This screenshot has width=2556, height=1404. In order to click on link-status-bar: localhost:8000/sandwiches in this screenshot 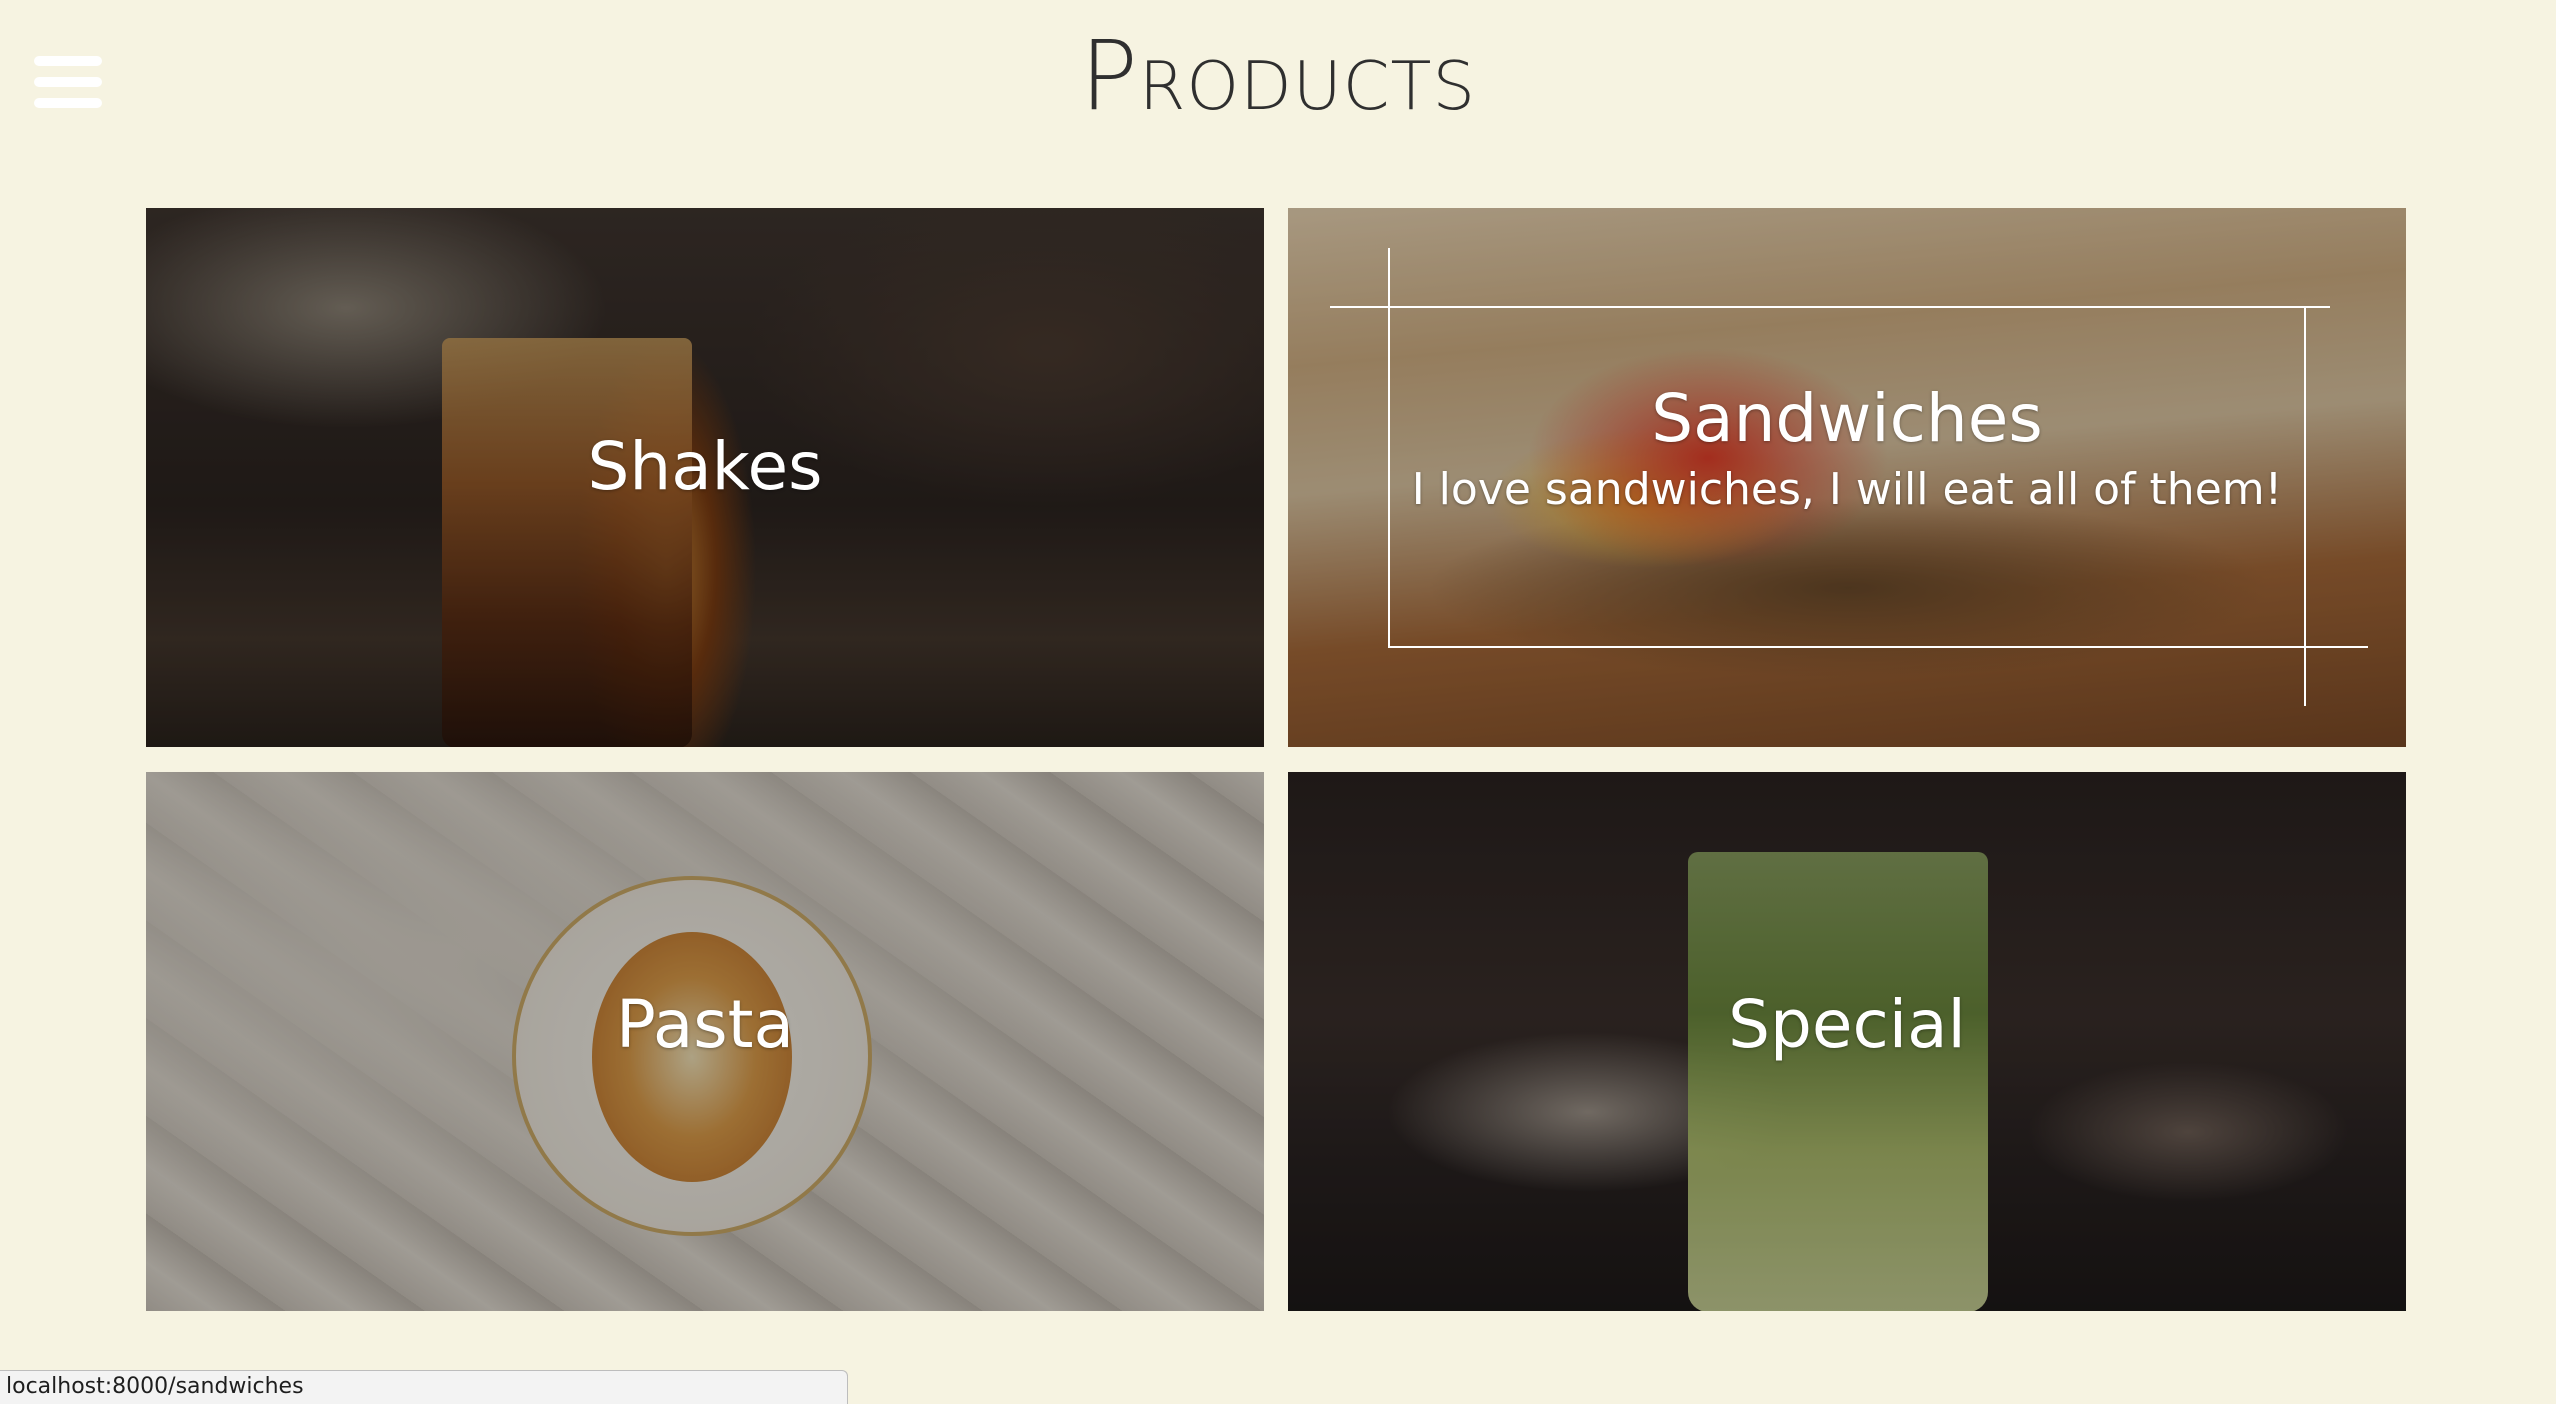, I will do `click(424, 1387)`.